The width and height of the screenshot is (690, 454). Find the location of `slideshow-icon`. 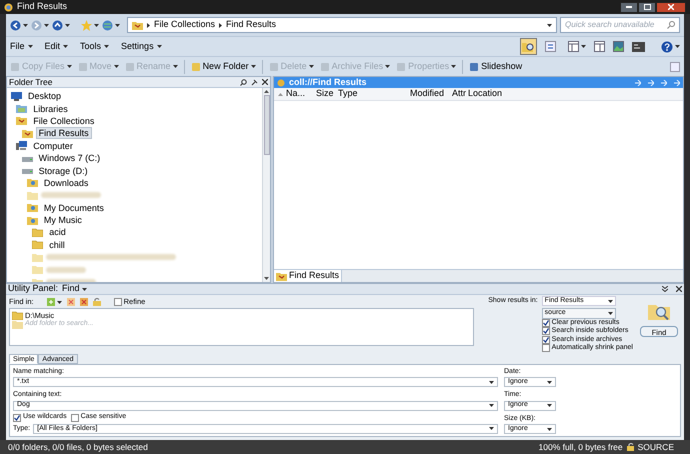

slideshow-icon is located at coordinates (474, 67).